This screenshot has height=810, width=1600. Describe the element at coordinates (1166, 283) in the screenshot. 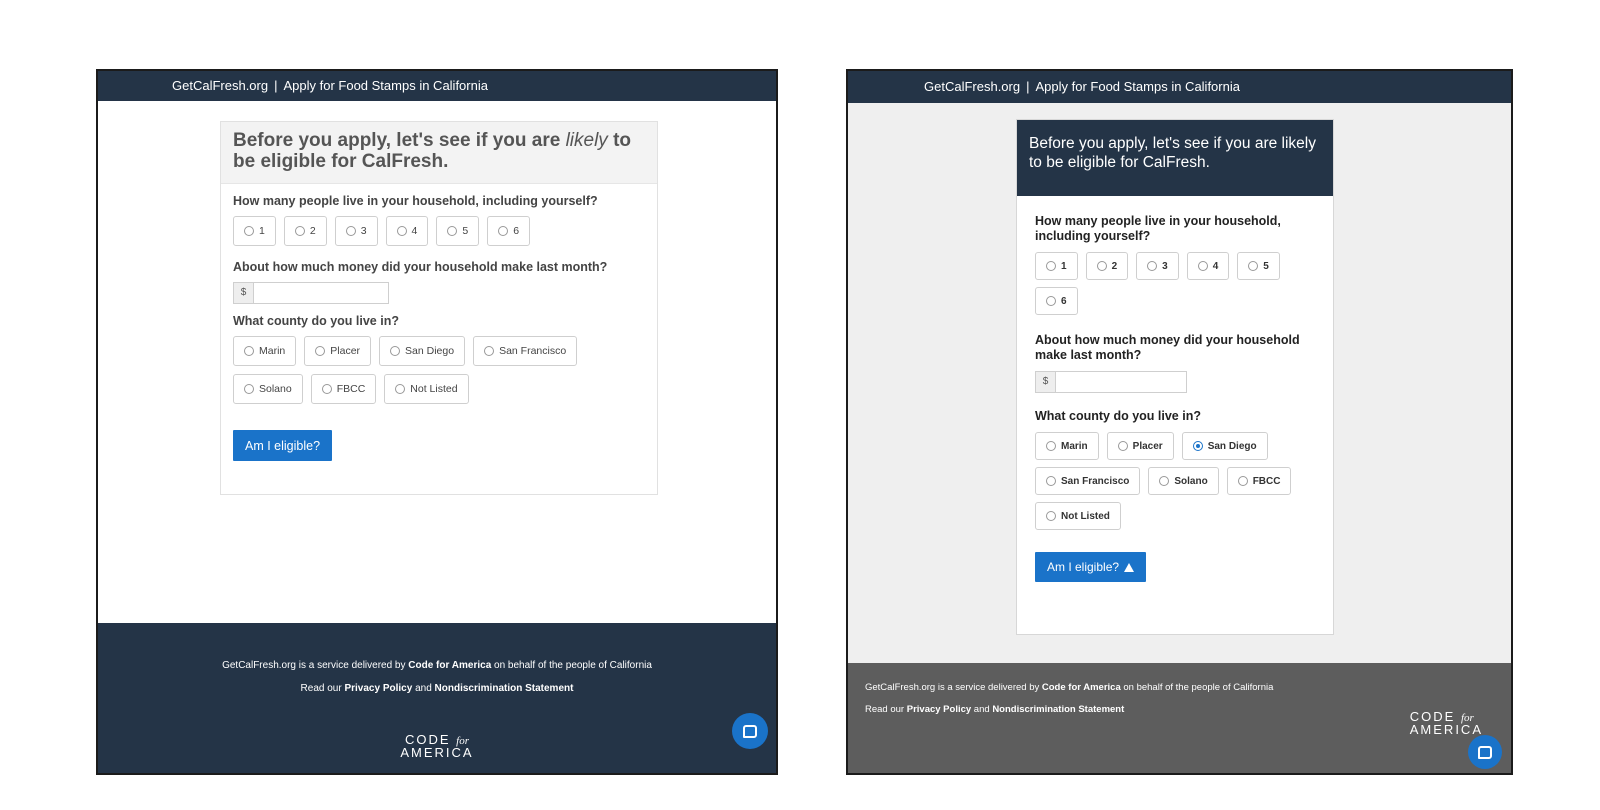

I see `household-options: 1 2 3 4 5 6` at that location.